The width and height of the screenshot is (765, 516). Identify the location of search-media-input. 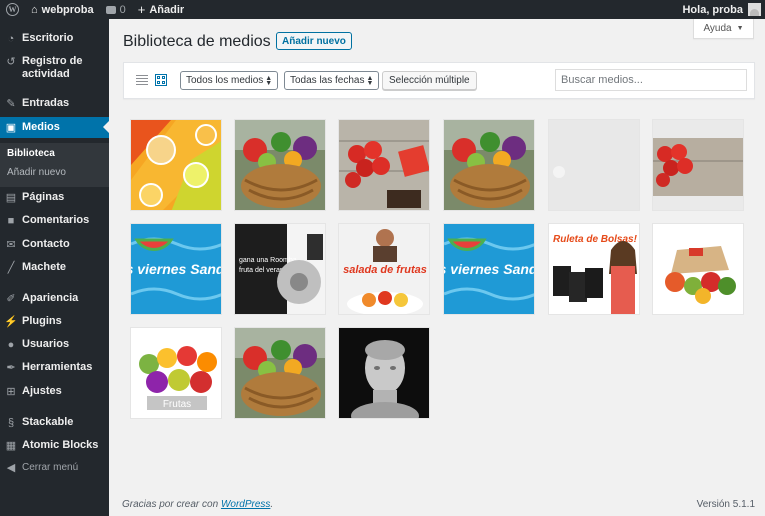
(651, 80).